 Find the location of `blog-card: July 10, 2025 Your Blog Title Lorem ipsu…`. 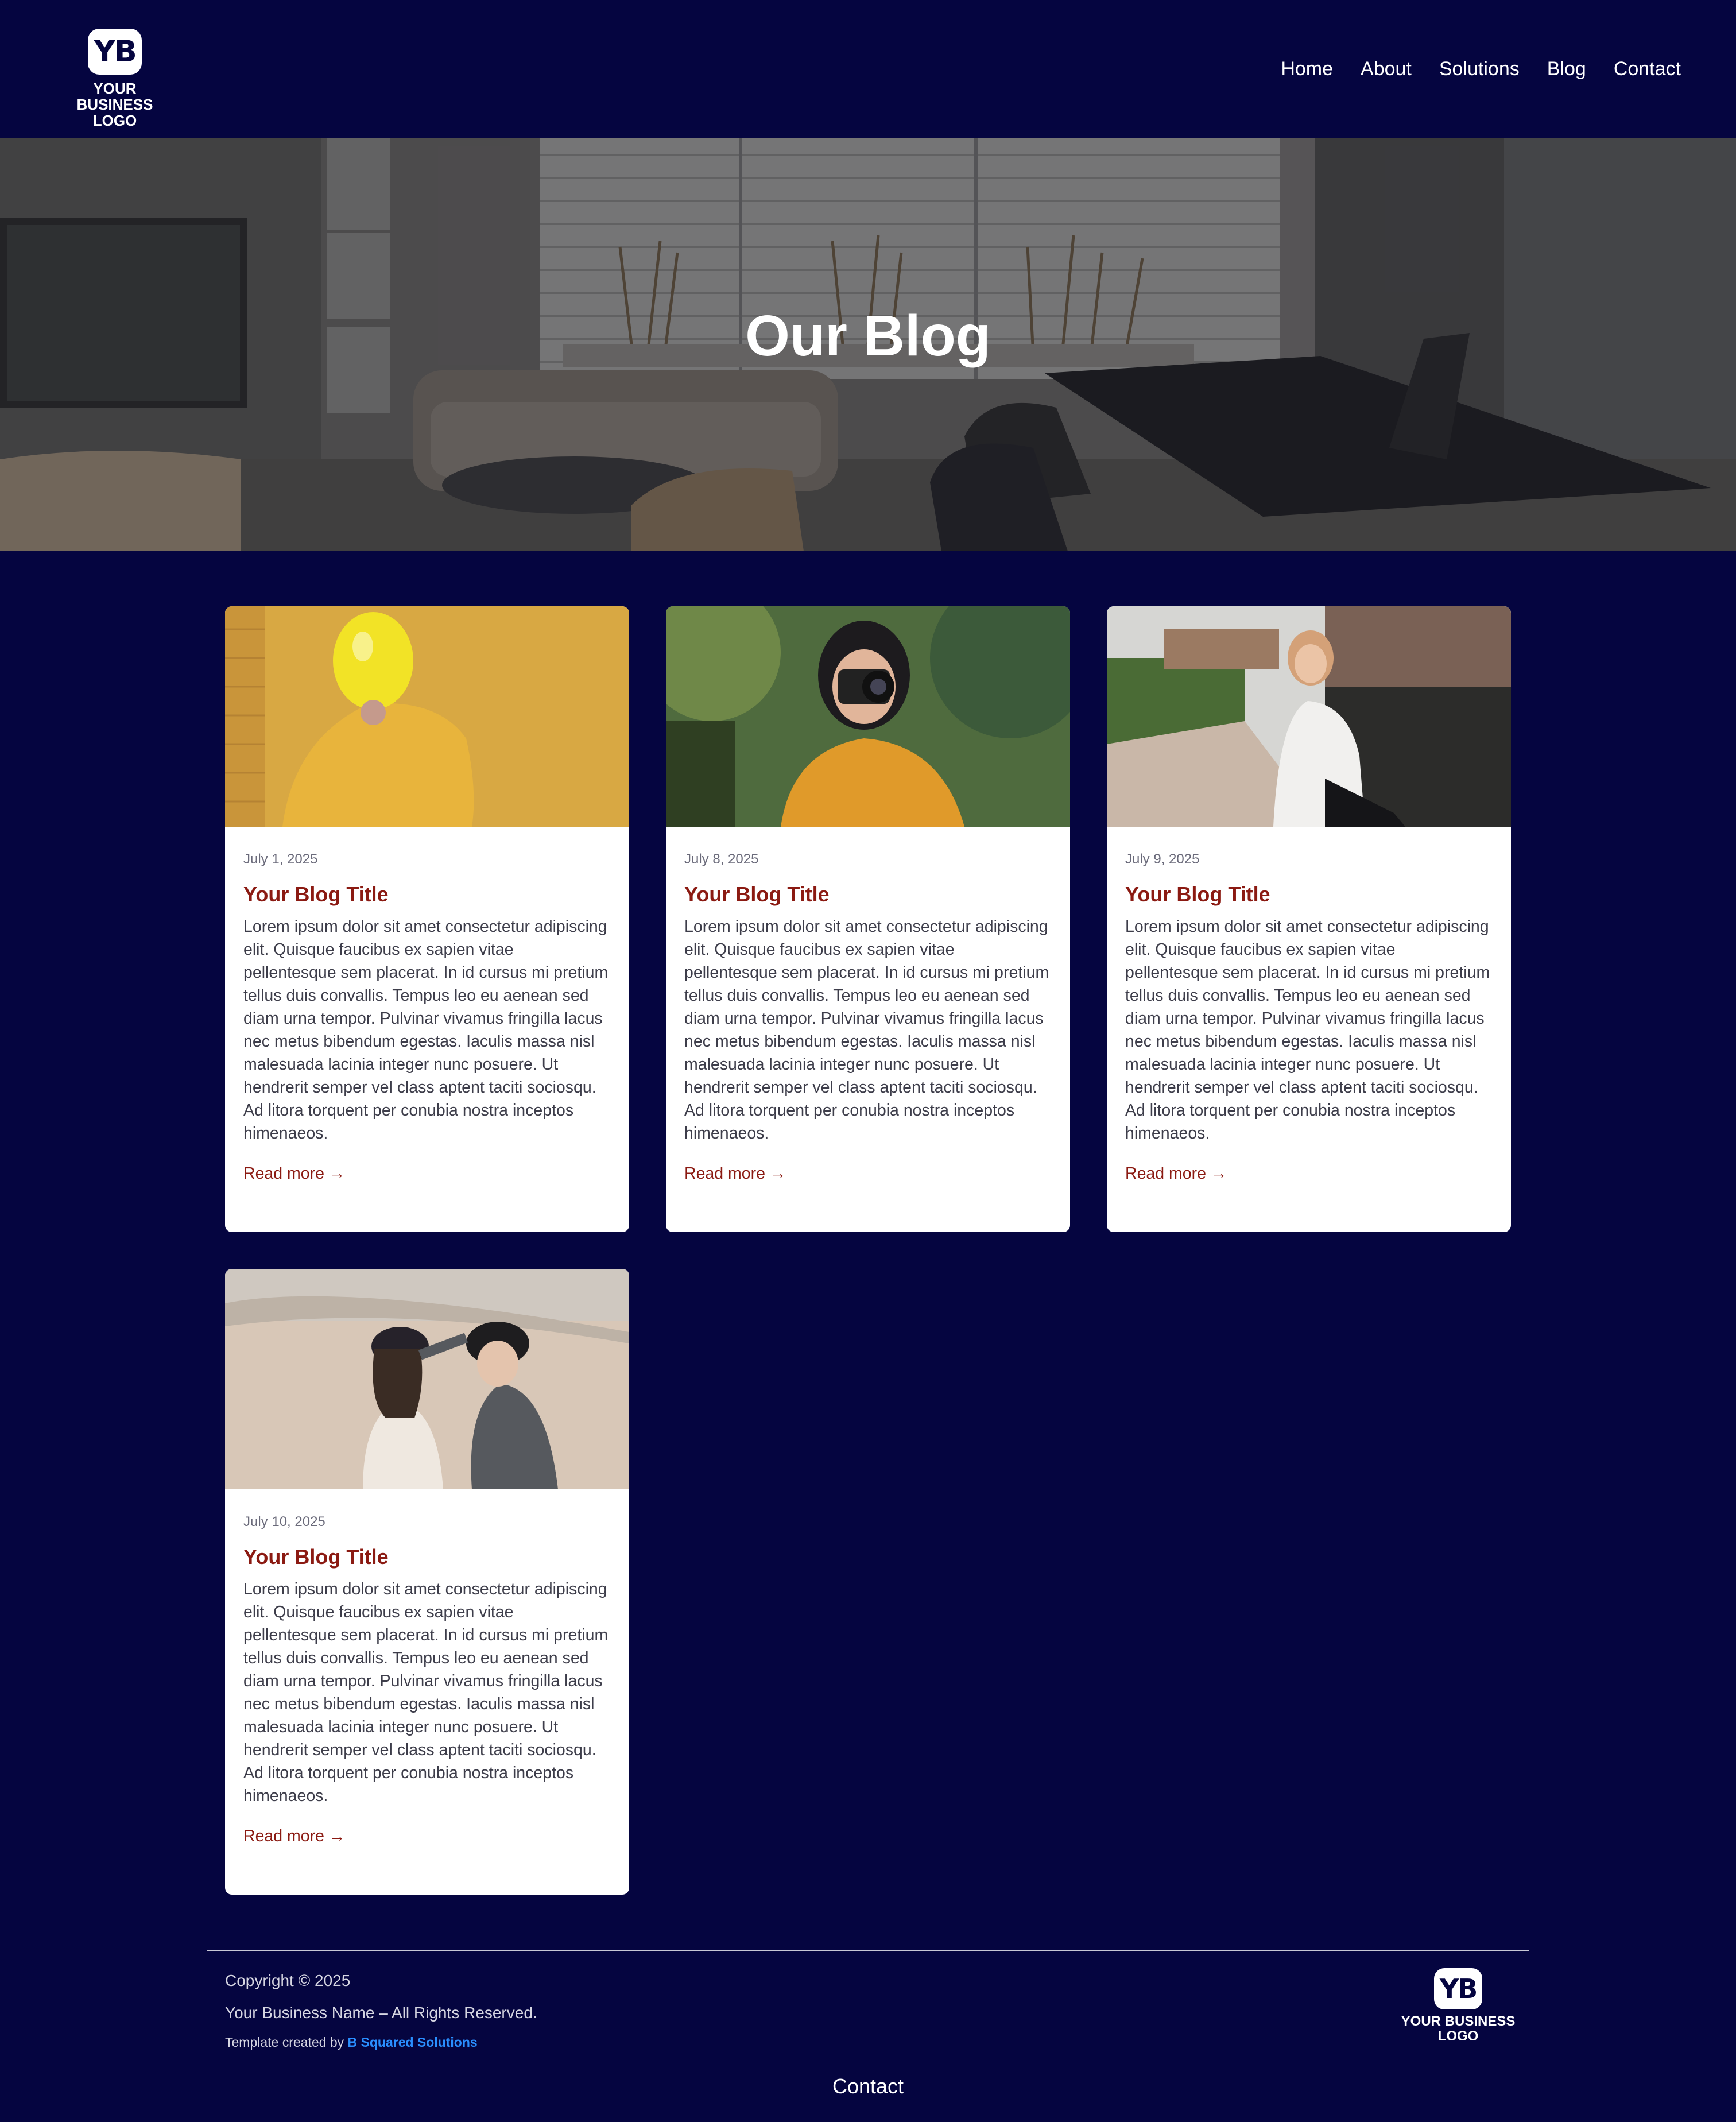

blog-card: July 10, 2025 Your Blog Title Lorem ipsu… is located at coordinates (427, 1582).